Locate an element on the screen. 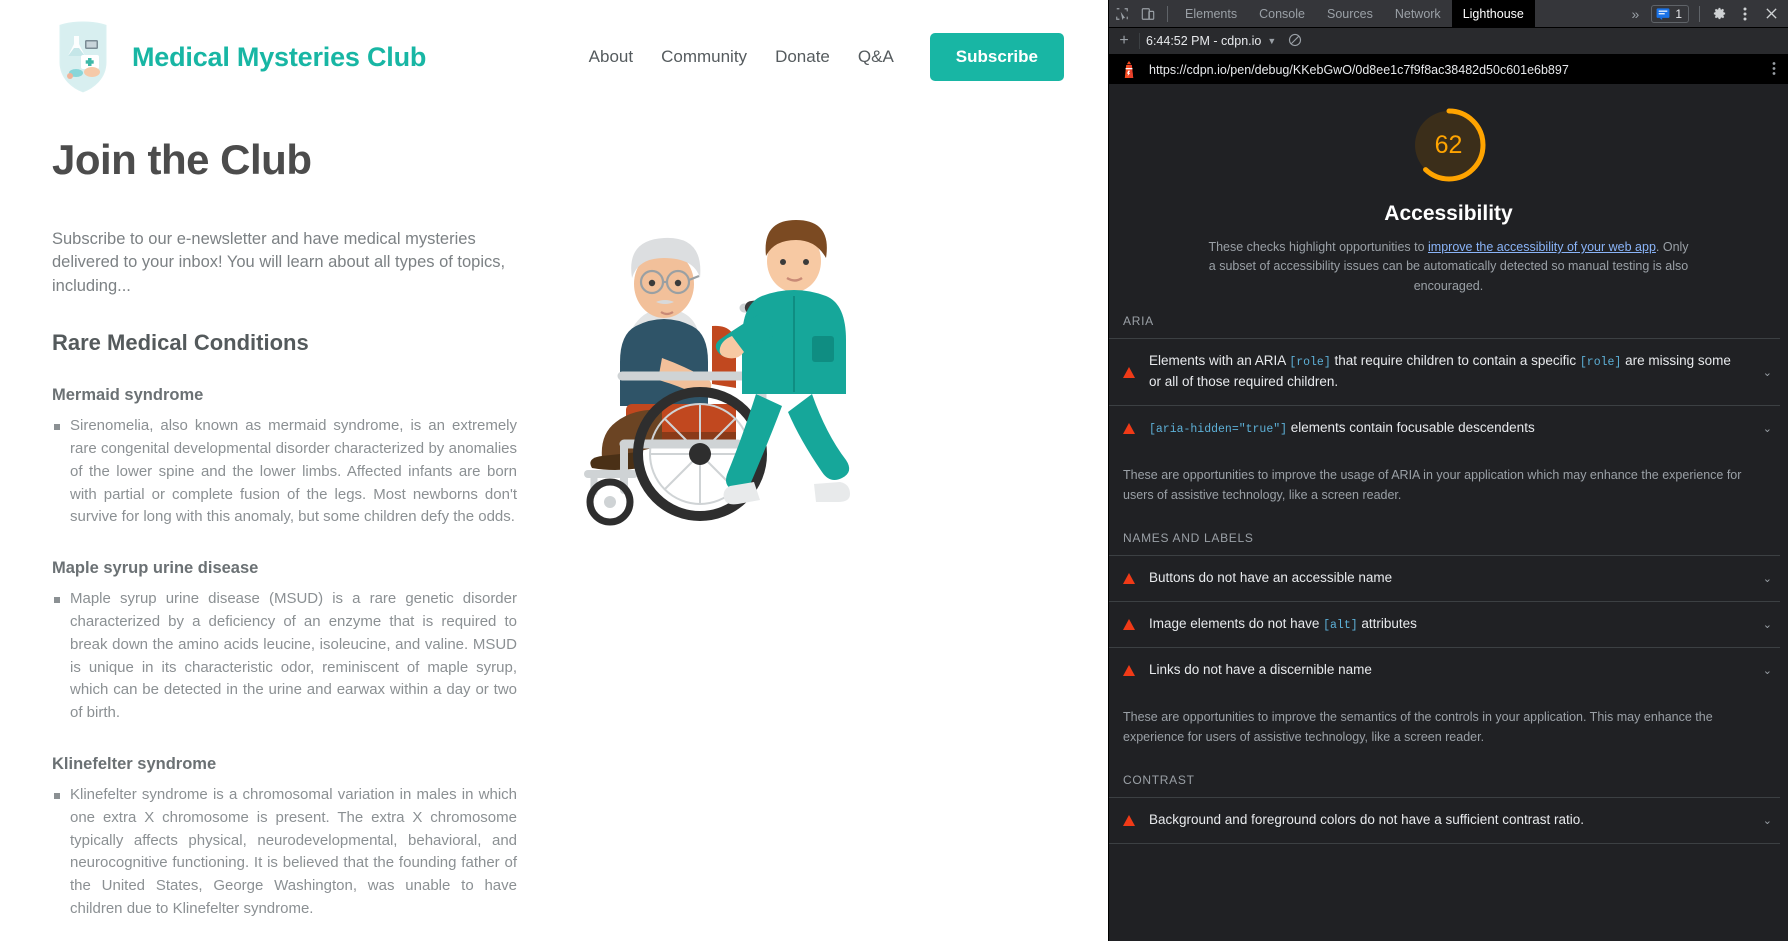 The image size is (1788, 941). lighthouse-logo-icon is located at coordinates (1129, 69).